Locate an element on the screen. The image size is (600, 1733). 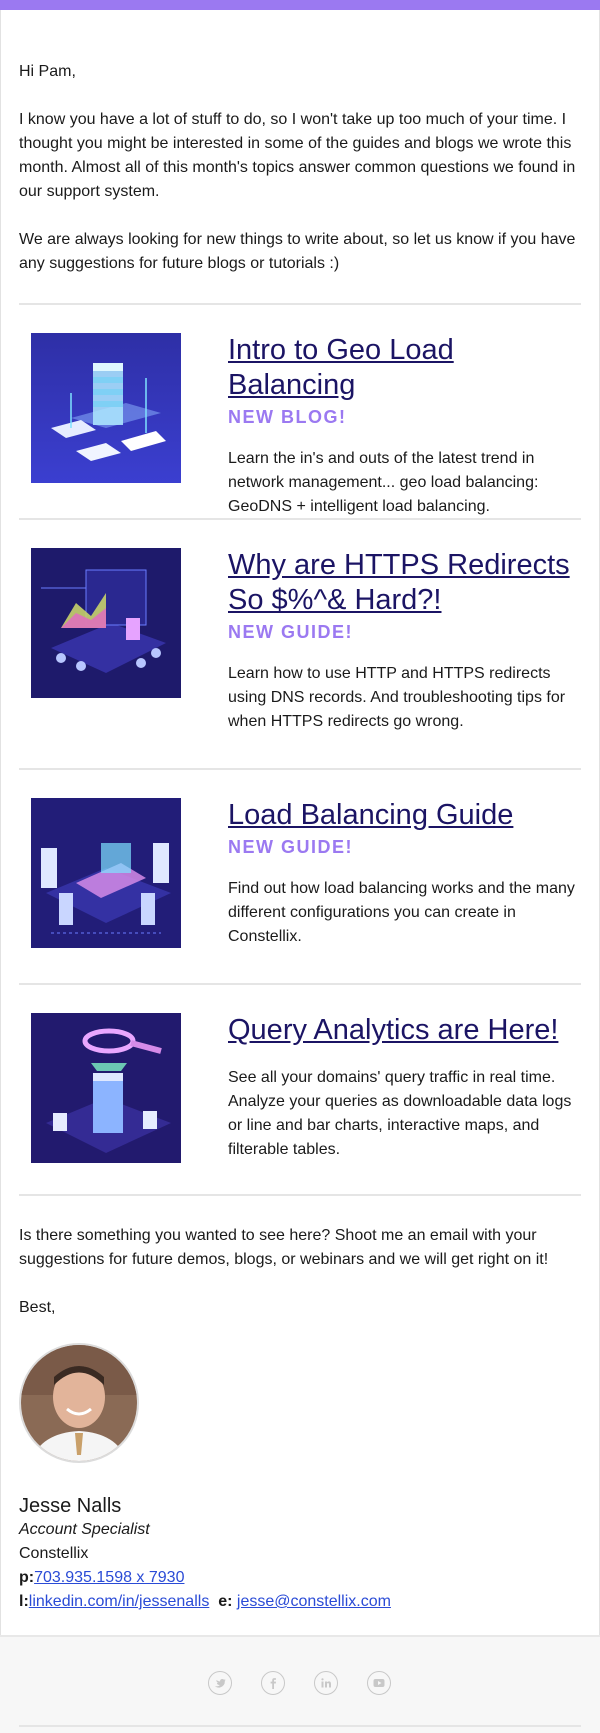
signature-title: Account Specialist is located at coordinates (84, 1529).